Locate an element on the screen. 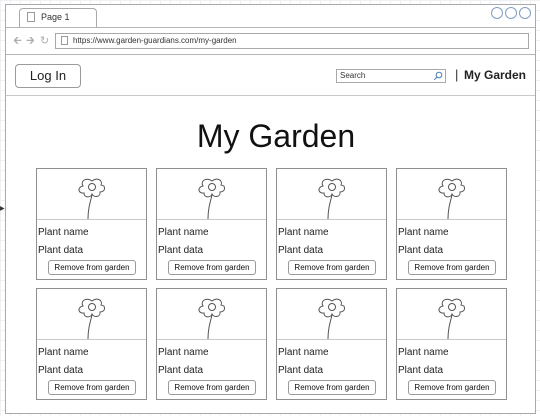 This screenshot has width=540, height=416. tab-title: Page 1 is located at coordinates (55, 17).